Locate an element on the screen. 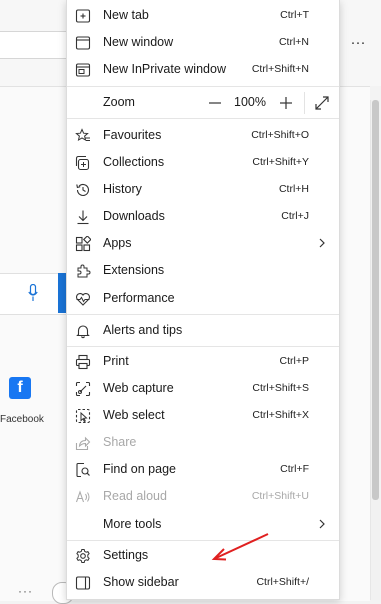 The height and width of the screenshot is (604, 381). new-window-icon is located at coordinates (83, 43).